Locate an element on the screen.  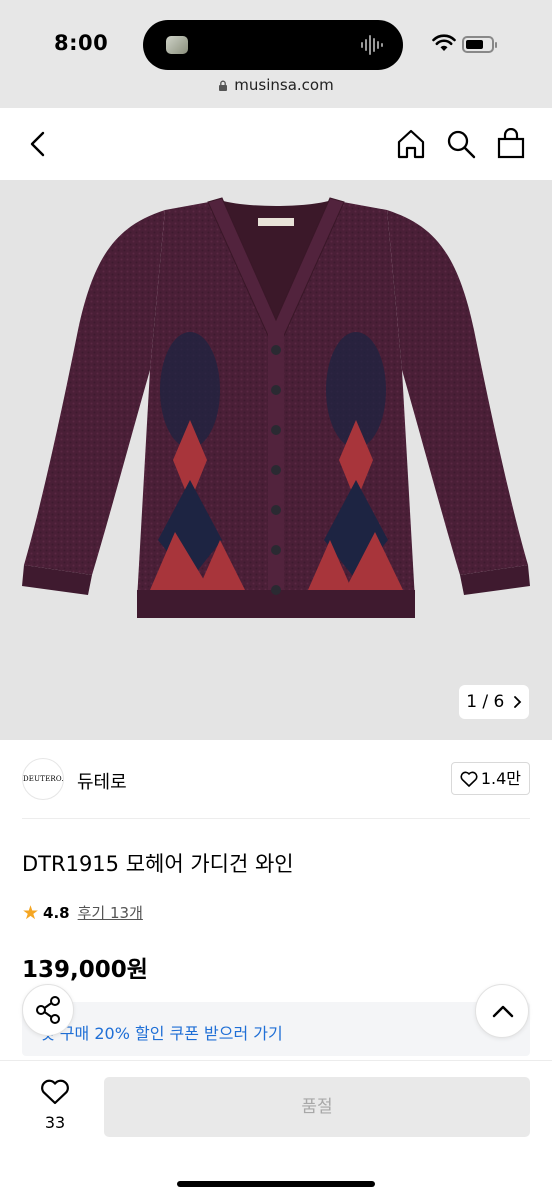
bottom-action-bar: 33 품절 is located at coordinates (276, 1130).